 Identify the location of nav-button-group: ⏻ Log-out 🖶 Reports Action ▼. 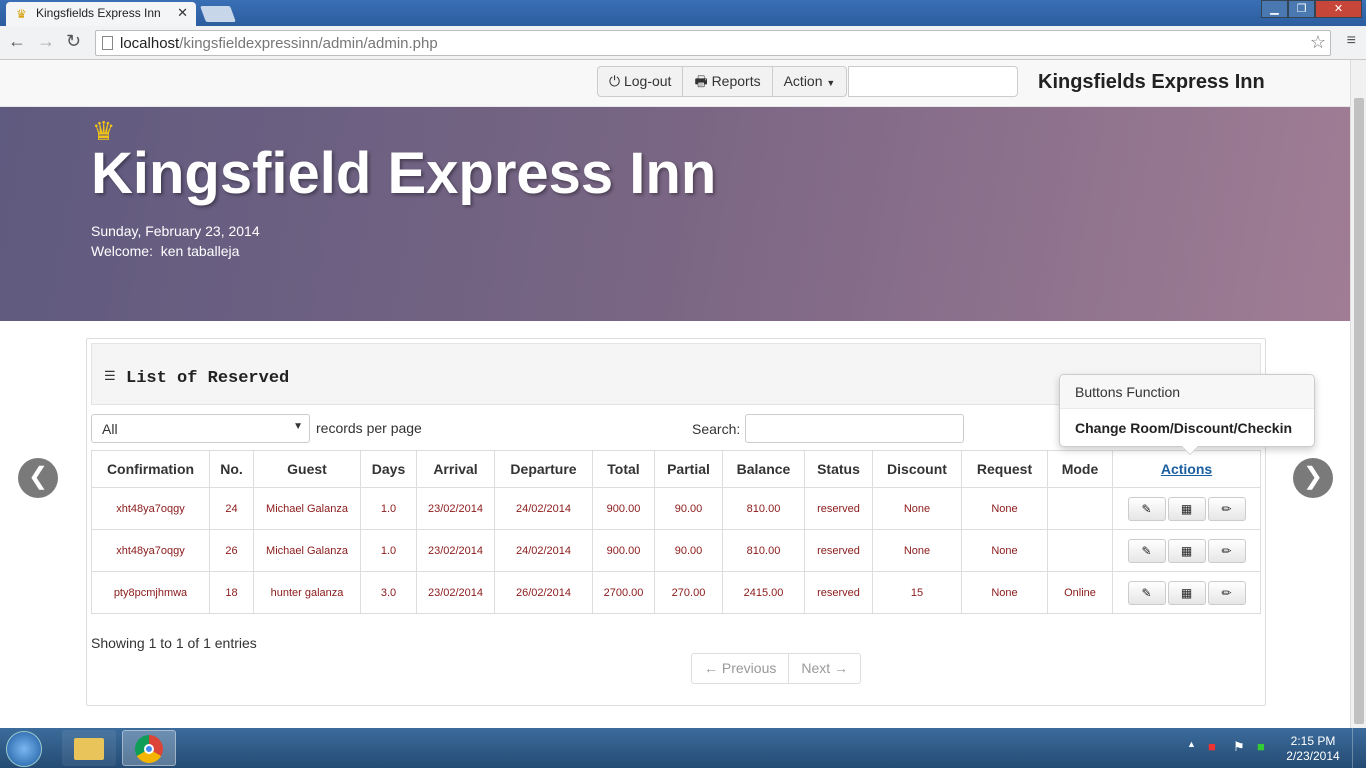
(722, 81).